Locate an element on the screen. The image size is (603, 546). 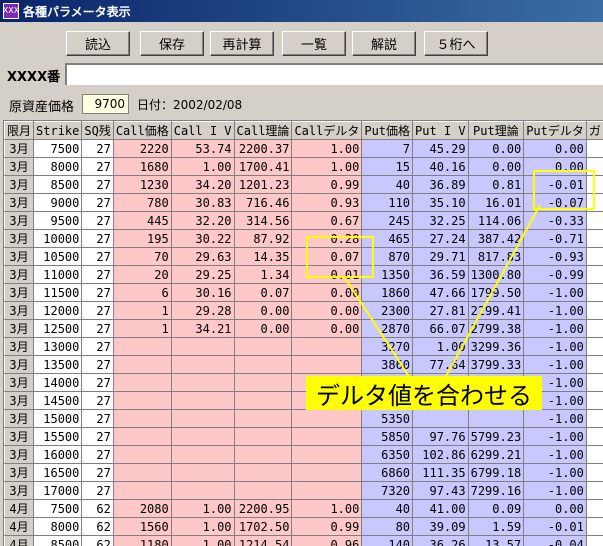
table-cell: 1 is located at coordinates (142, 328).